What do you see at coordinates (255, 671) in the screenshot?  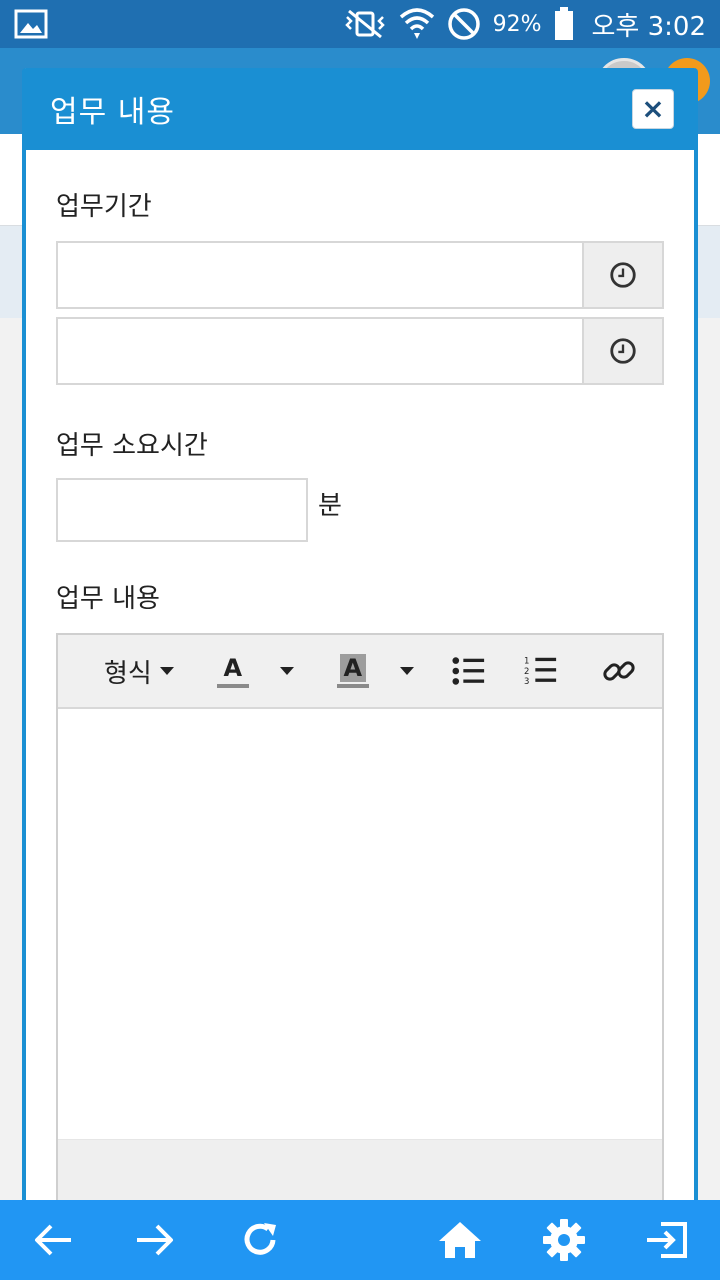 I see `font-color-button: A` at bounding box center [255, 671].